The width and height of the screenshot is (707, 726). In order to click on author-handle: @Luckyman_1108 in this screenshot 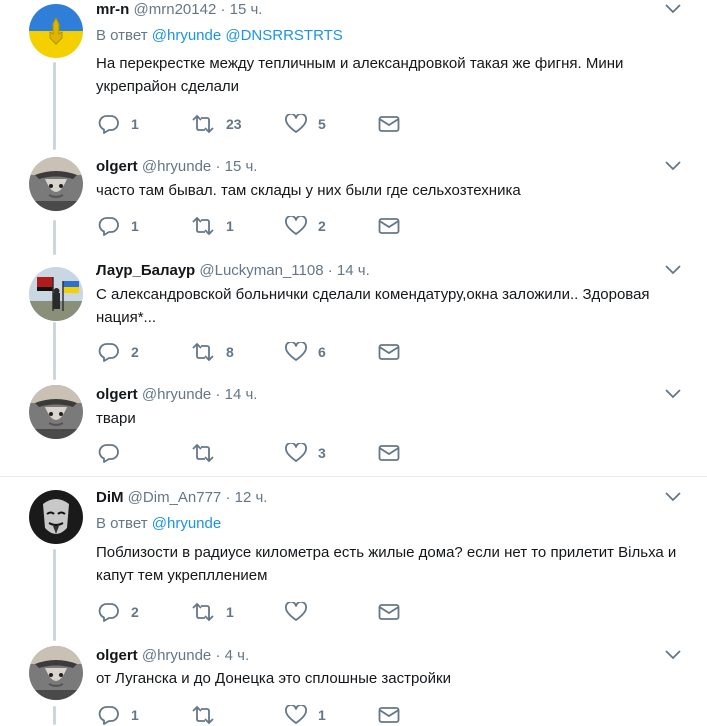, I will do `click(261, 270)`.